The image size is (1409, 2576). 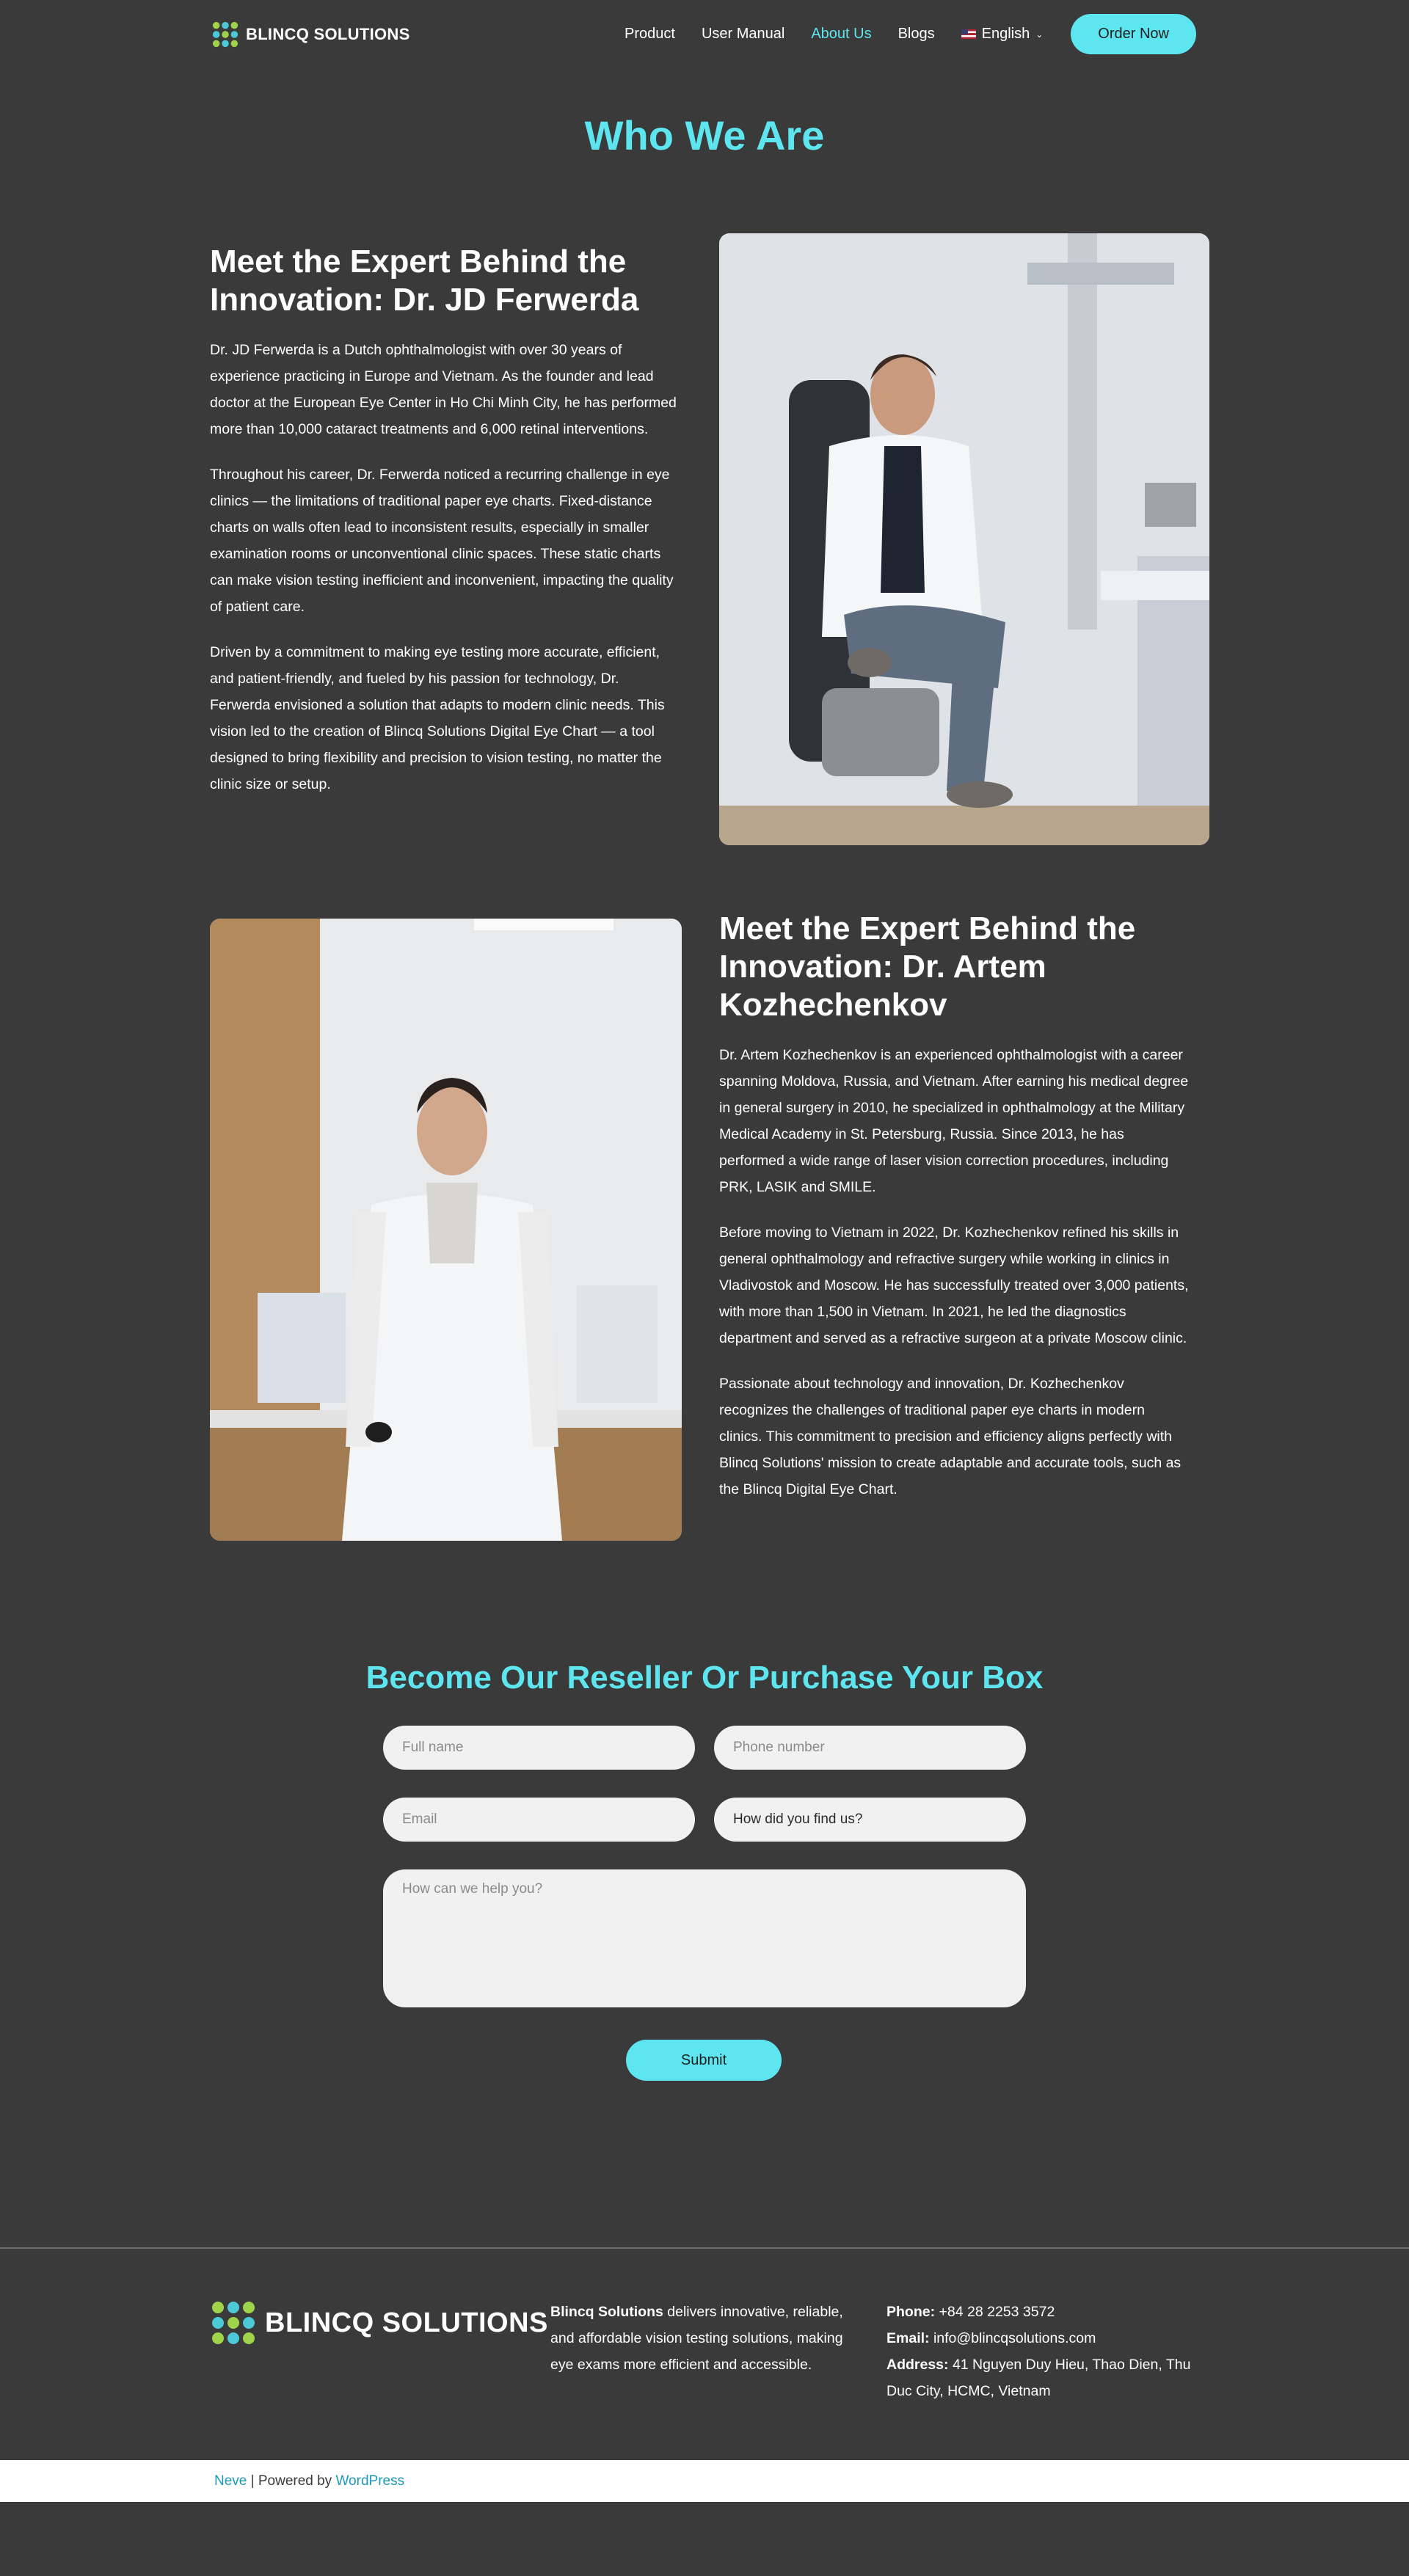 I want to click on language-switcher: English ⌄, so click(x=1003, y=34).